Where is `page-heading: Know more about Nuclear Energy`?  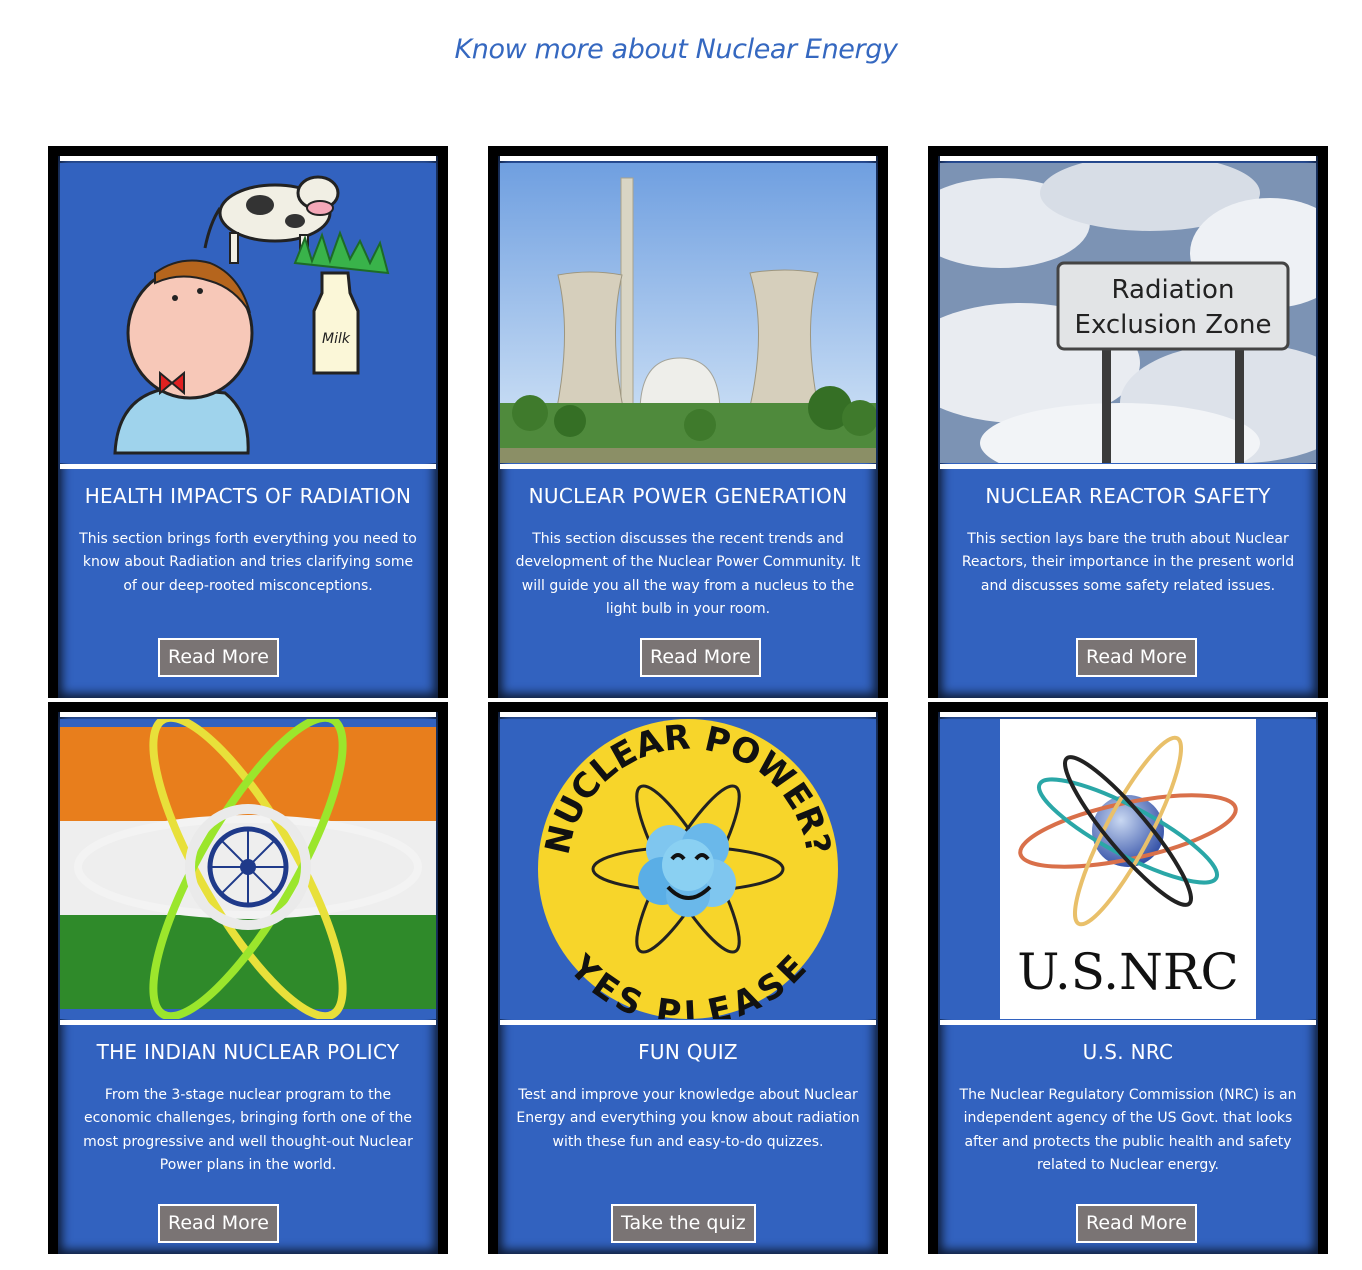
page-heading: Know more about Nuclear Energy is located at coordinates (676, 49).